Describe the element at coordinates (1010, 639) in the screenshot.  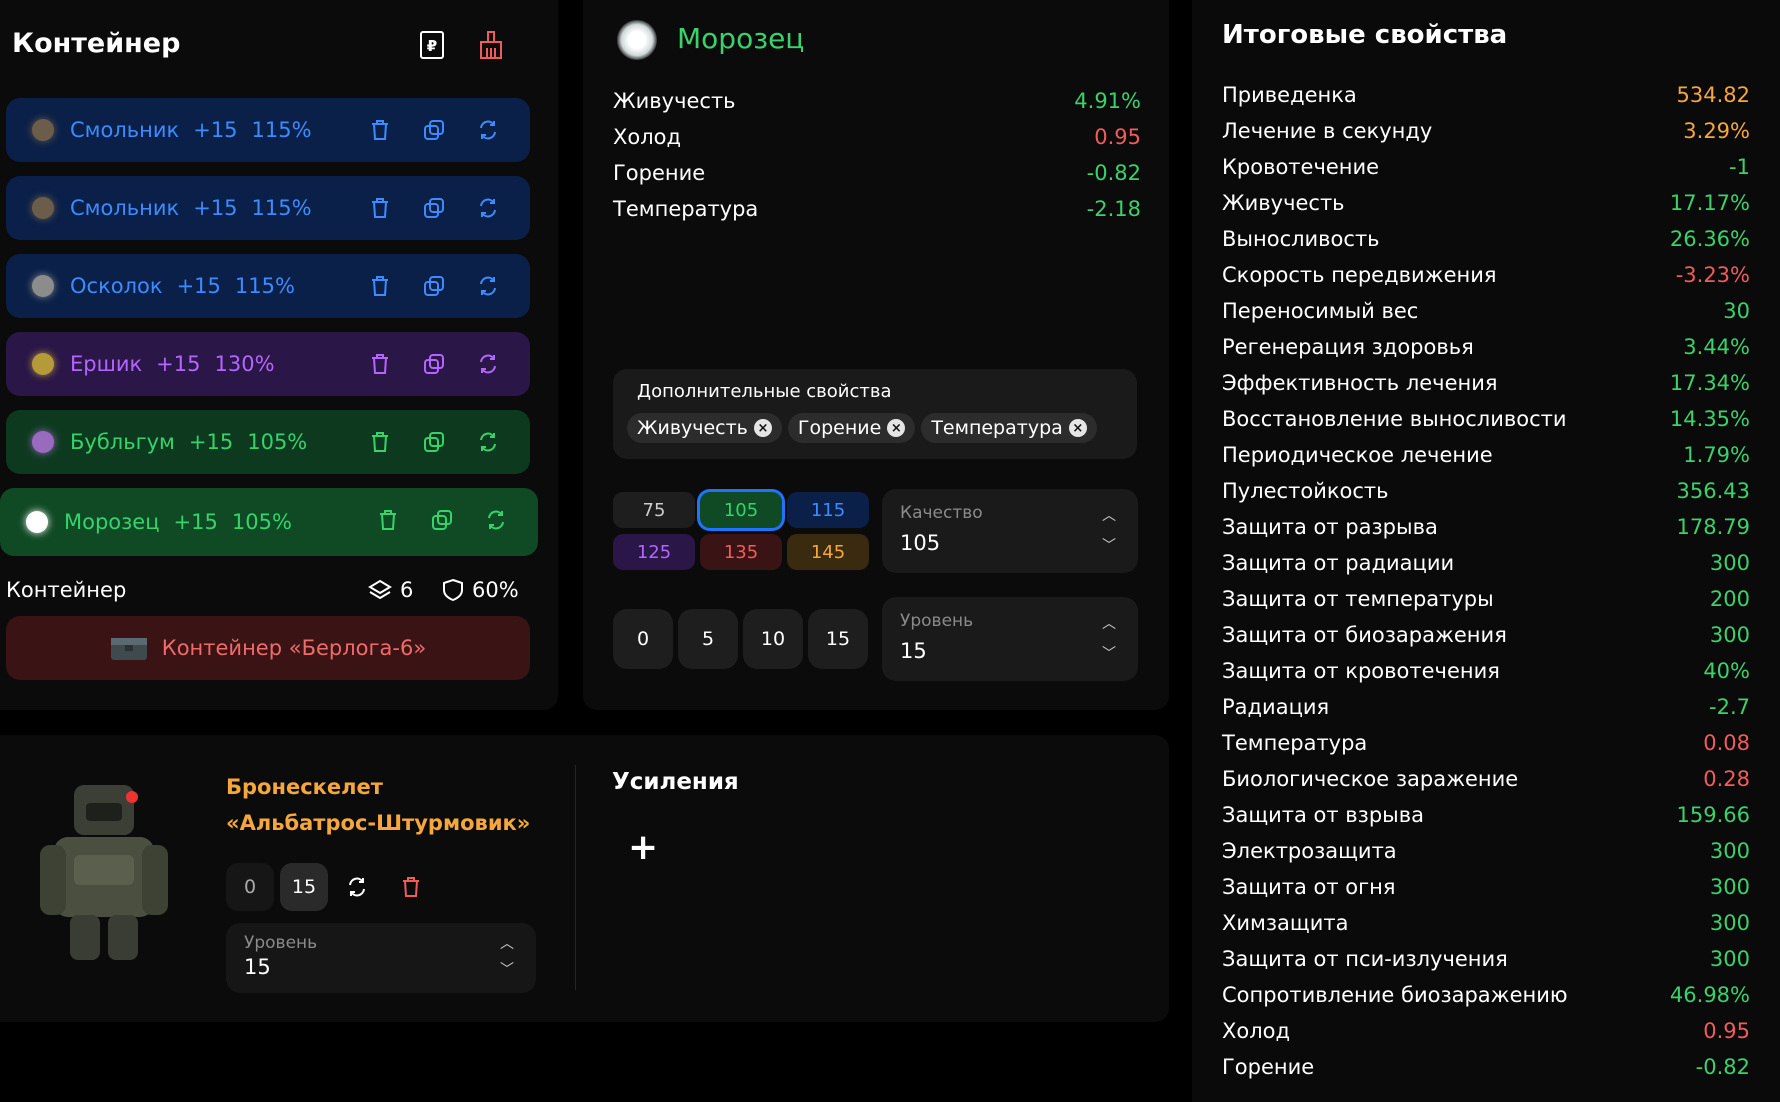
I see `level-select: Уровень 15 ︿ ﹀` at that location.